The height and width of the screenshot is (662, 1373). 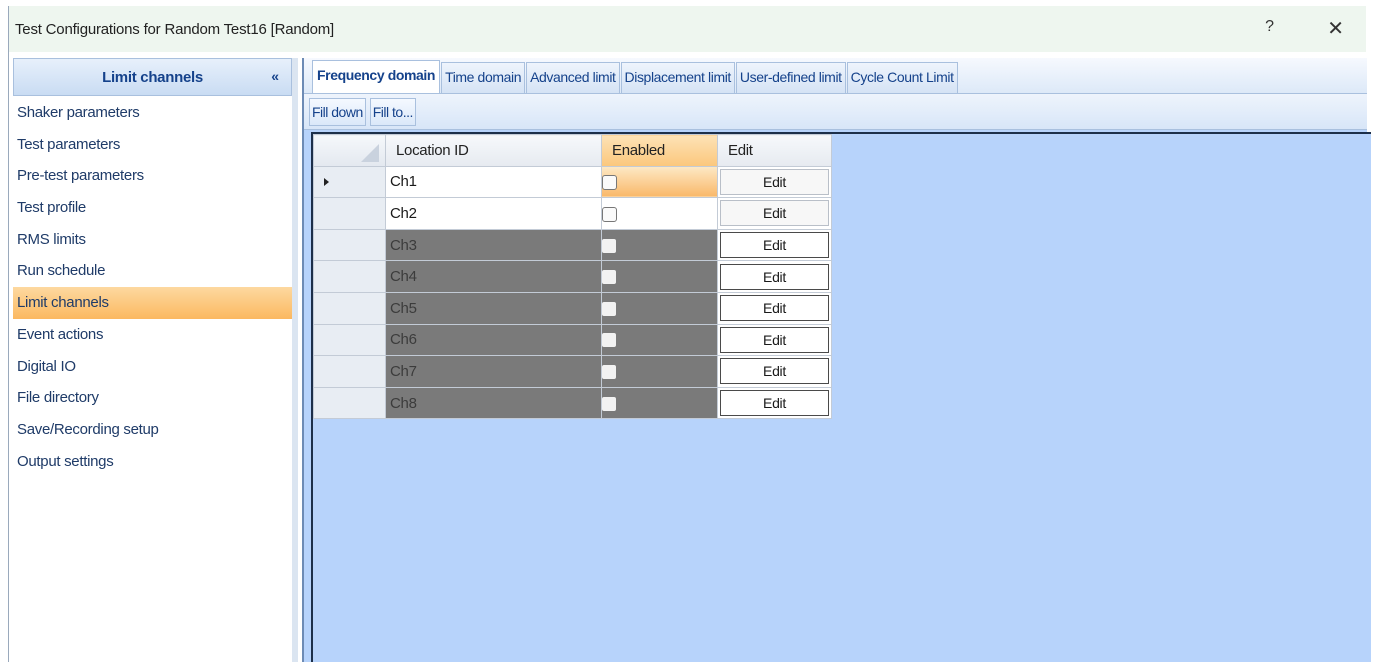 I want to click on select-all-corner, so click(x=349, y=150).